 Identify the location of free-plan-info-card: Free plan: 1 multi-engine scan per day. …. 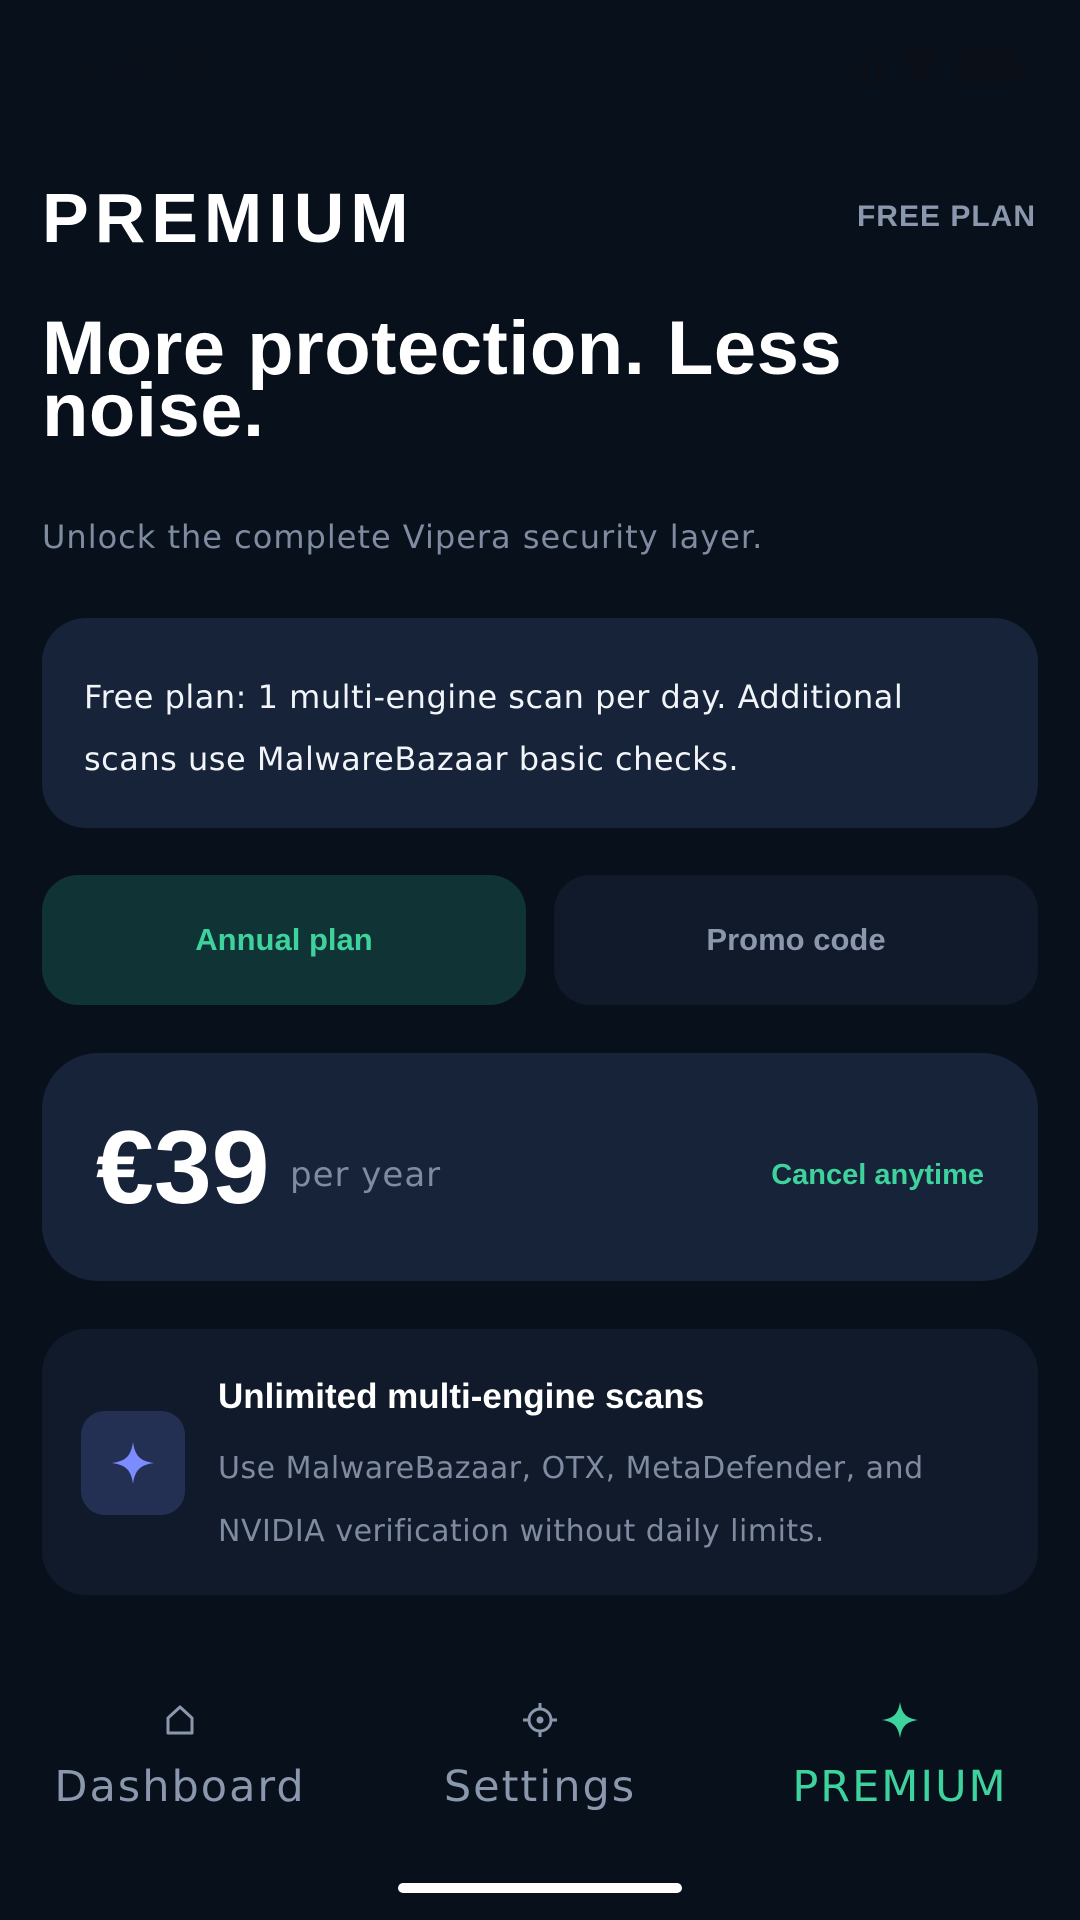
(540, 723).